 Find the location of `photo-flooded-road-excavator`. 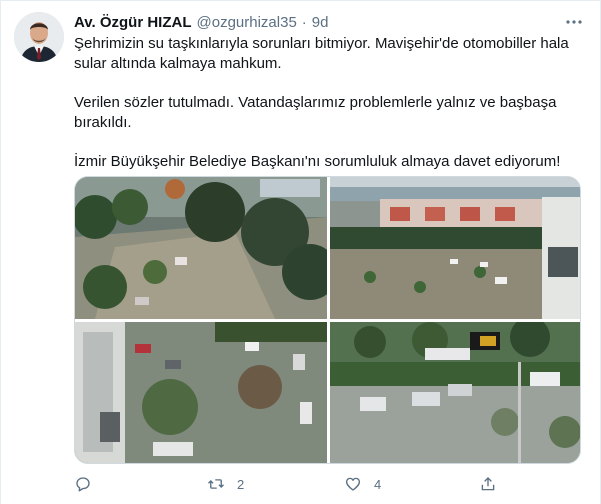

photo-flooded-road-excavator is located at coordinates (455, 392).